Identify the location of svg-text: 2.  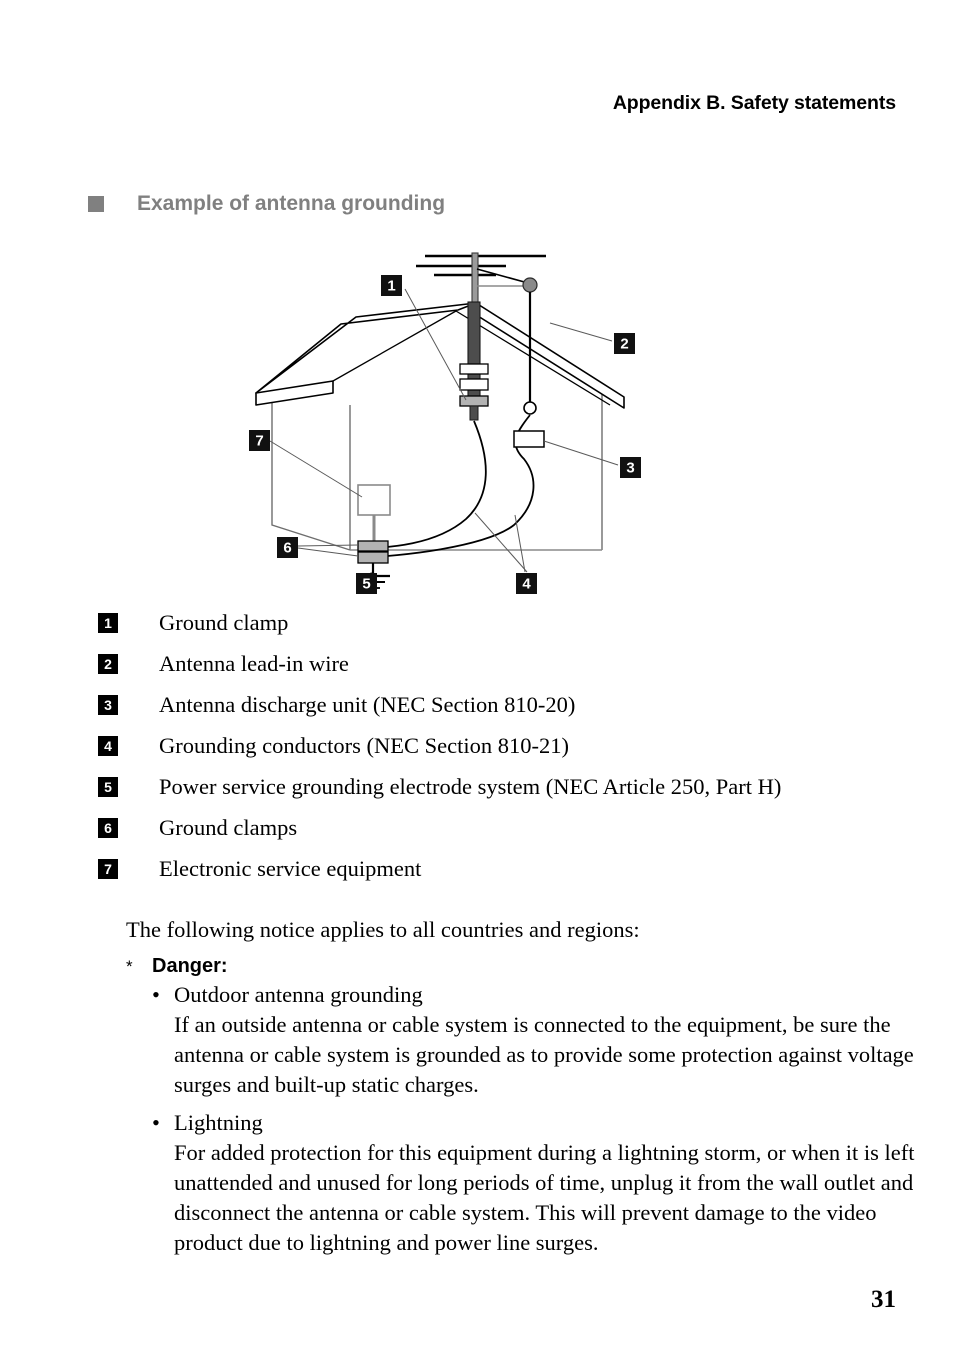
(624, 344).